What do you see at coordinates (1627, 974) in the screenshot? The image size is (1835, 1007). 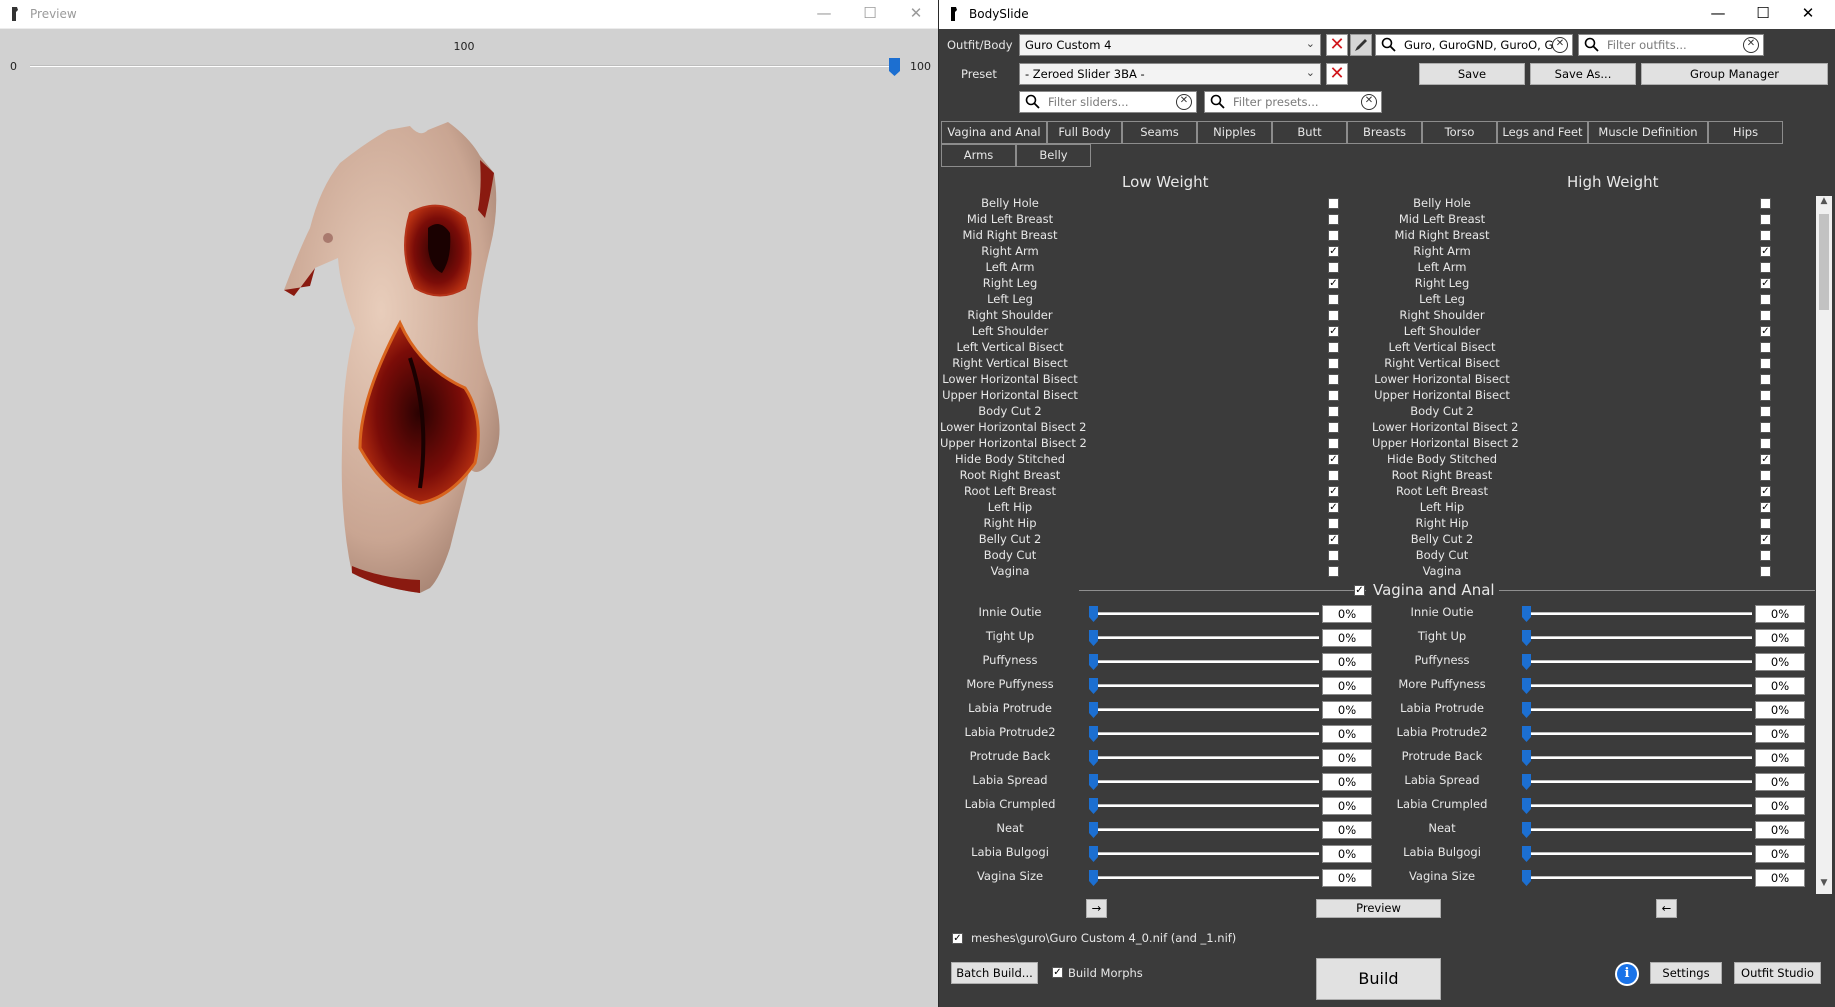 I see `info-icon: i` at bounding box center [1627, 974].